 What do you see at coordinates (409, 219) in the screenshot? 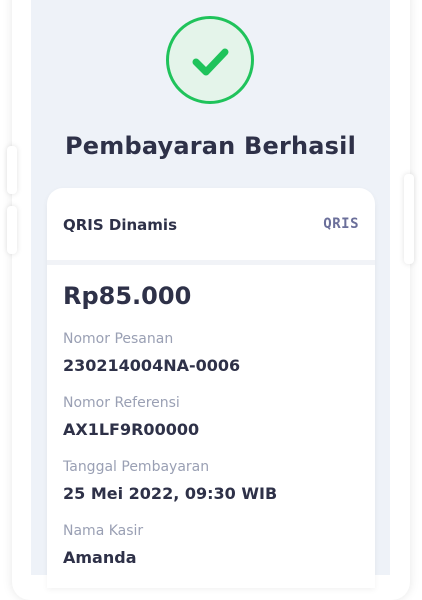
I see `side-tab-right` at bounding box center [409, 219].